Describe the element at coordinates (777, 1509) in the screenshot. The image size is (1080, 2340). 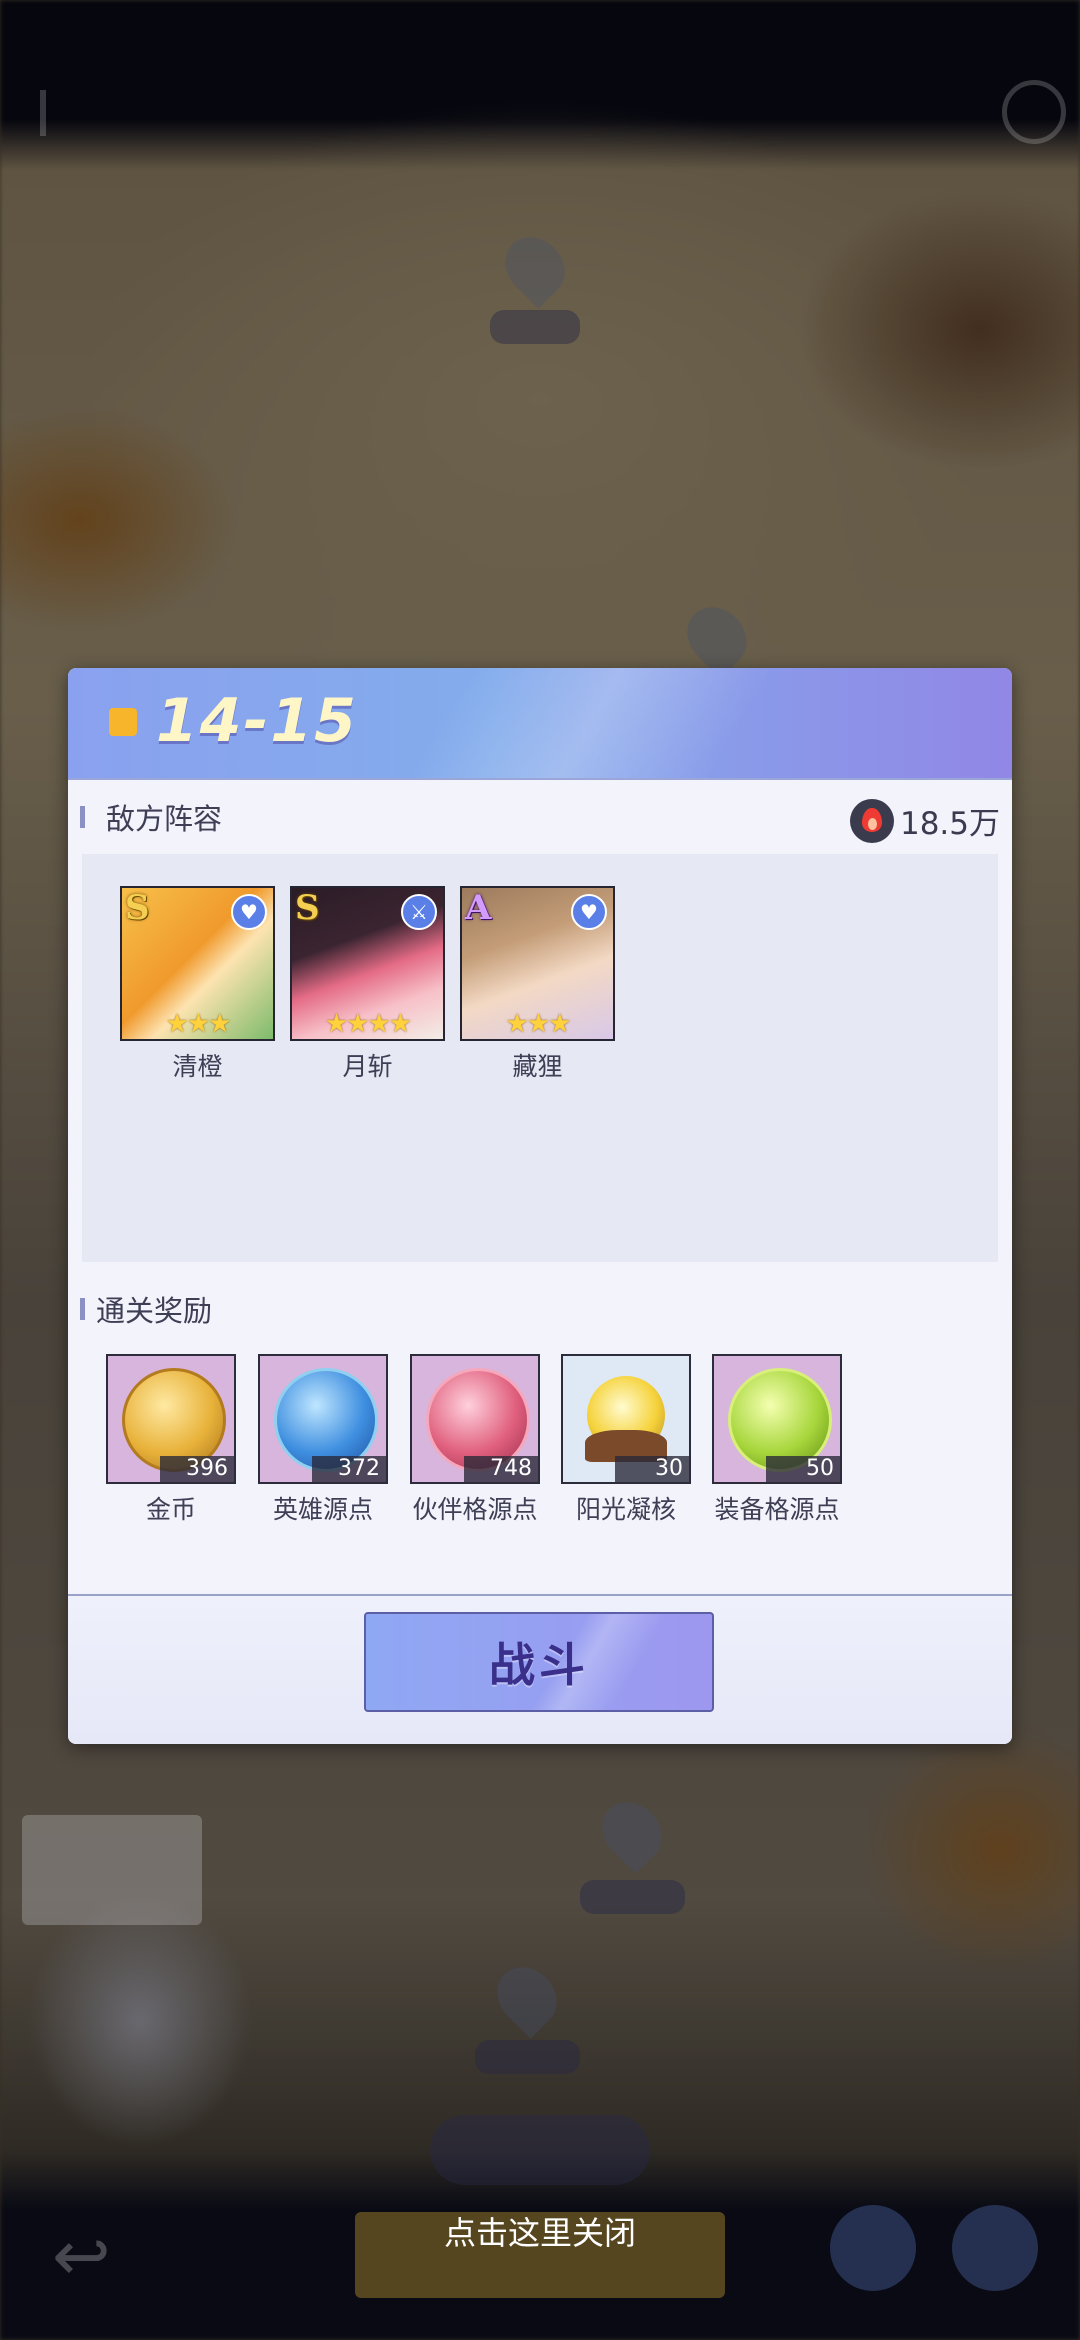
I see `reward-name: 装备格源点` at that location.